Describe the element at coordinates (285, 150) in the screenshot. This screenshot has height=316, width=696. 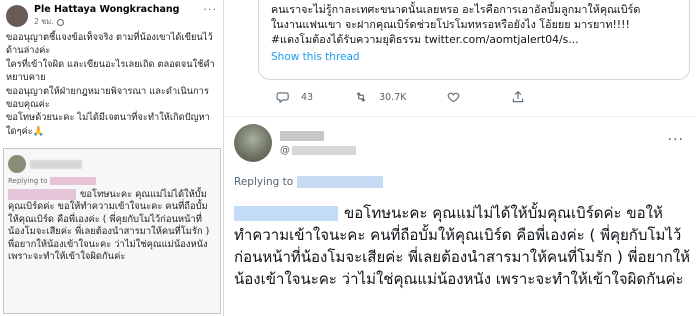
I see `handle-prefix: @` at that location.